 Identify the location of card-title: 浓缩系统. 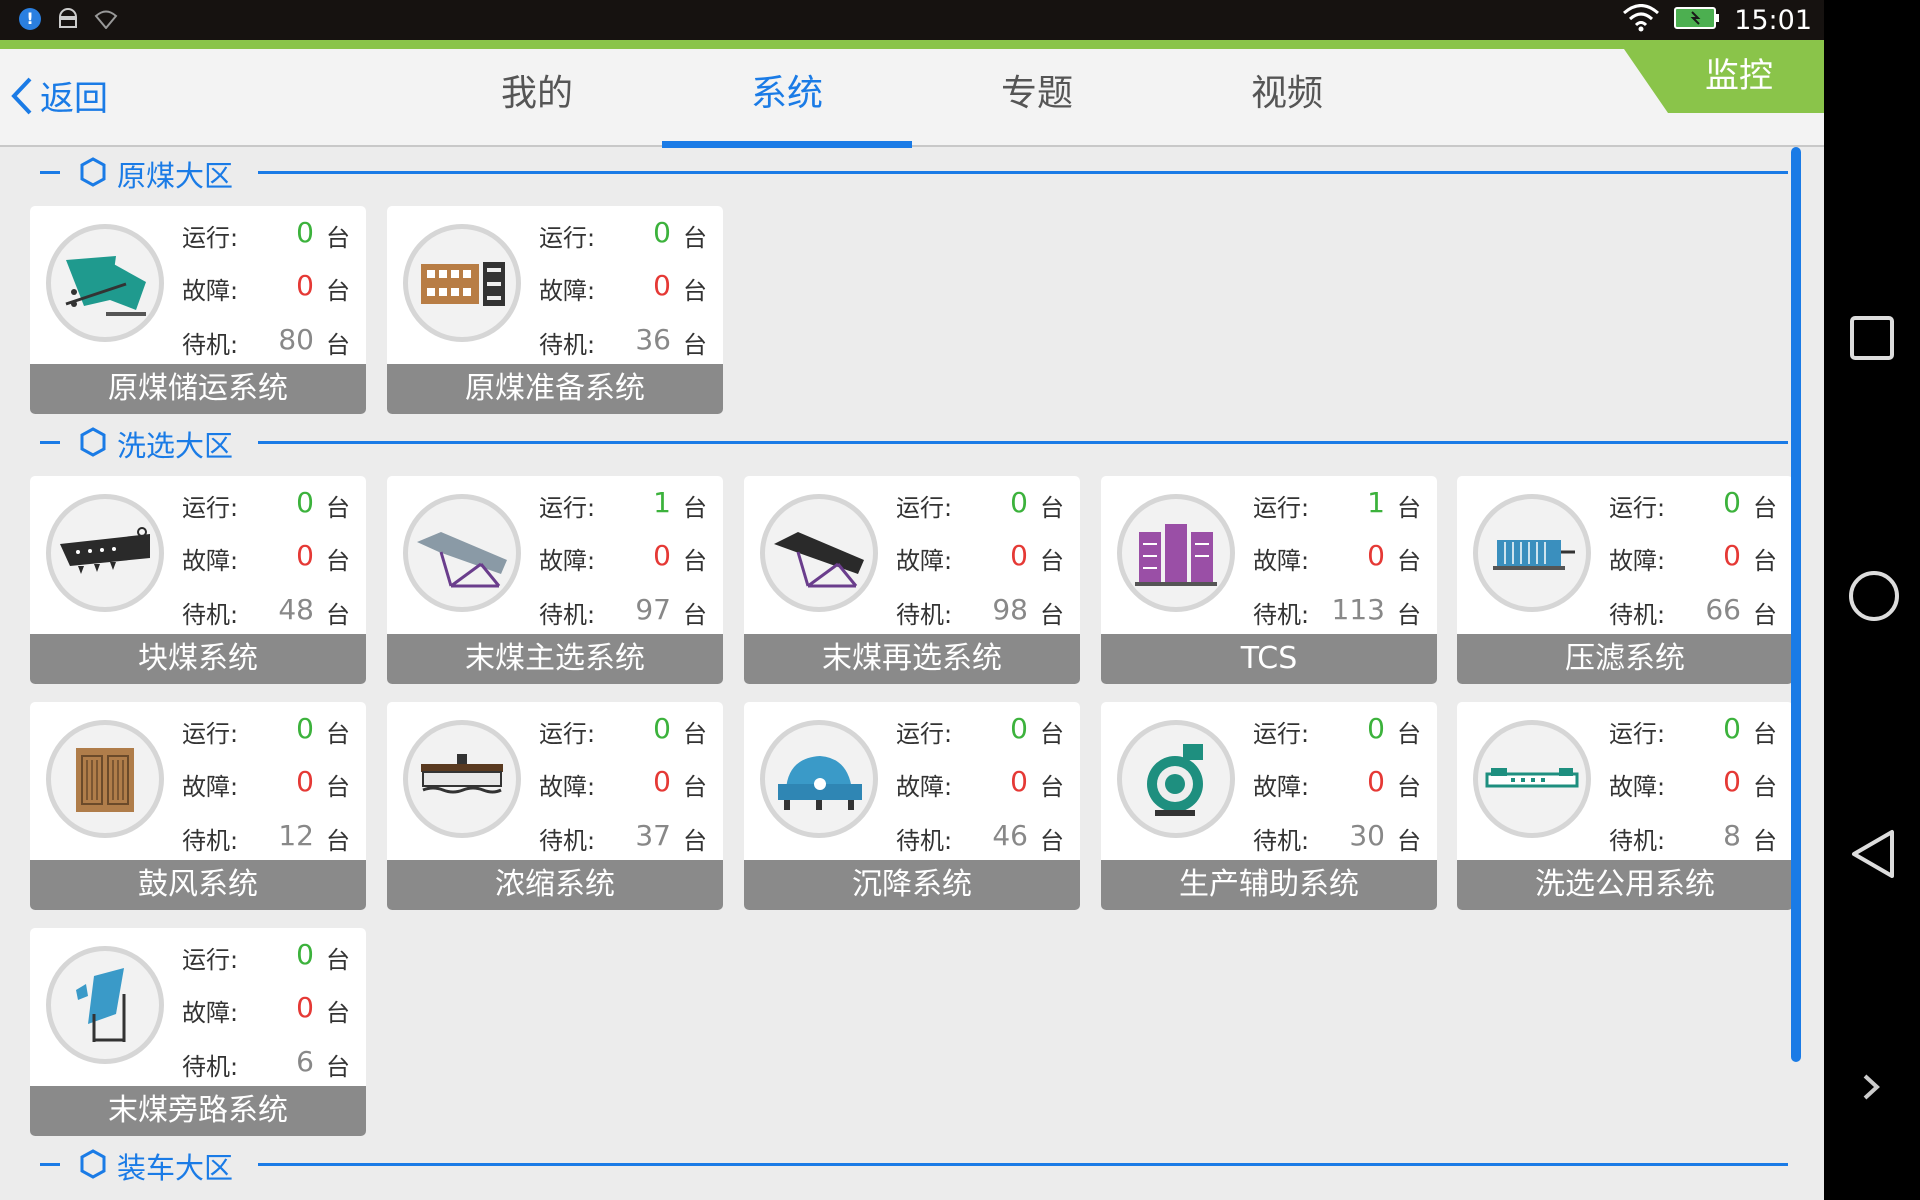
(555, 885).